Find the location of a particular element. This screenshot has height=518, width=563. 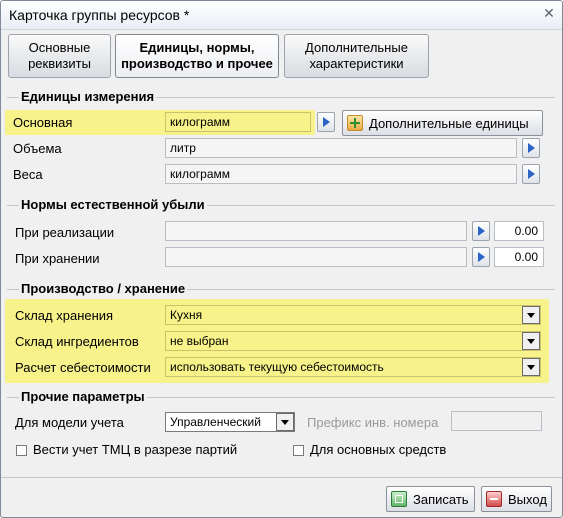

other-params-section: Прочие параметры is located at coordinates (281, 397).